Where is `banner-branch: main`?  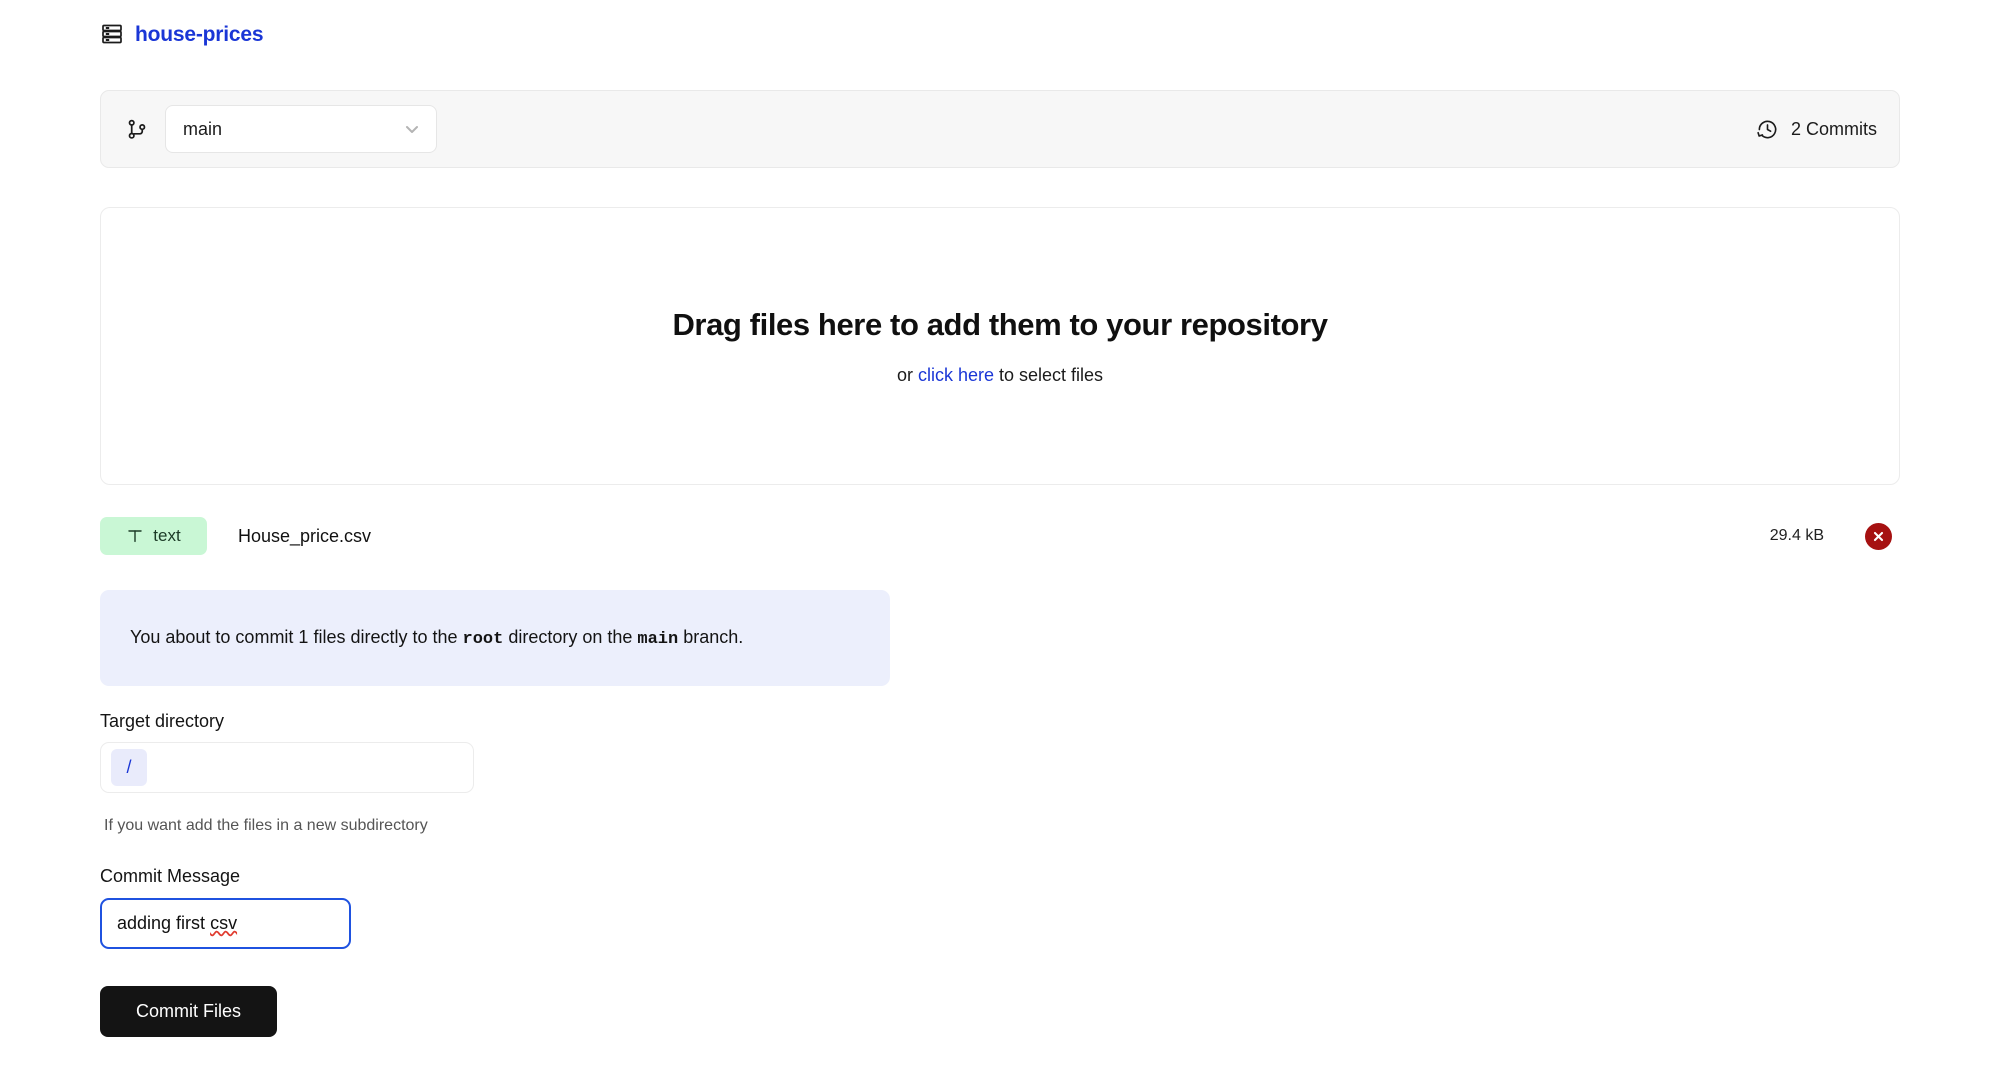
banner-branch: main is located at coordinates (658, 639).